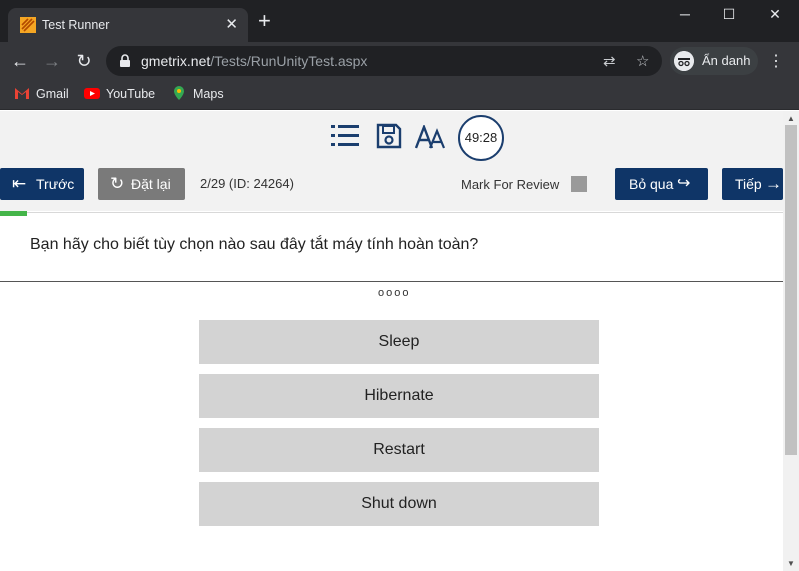 This screenshot has height=571, width=799. Describe the element at coordinates (389, 136) in the screenshot. I see `save-icon` at that location.